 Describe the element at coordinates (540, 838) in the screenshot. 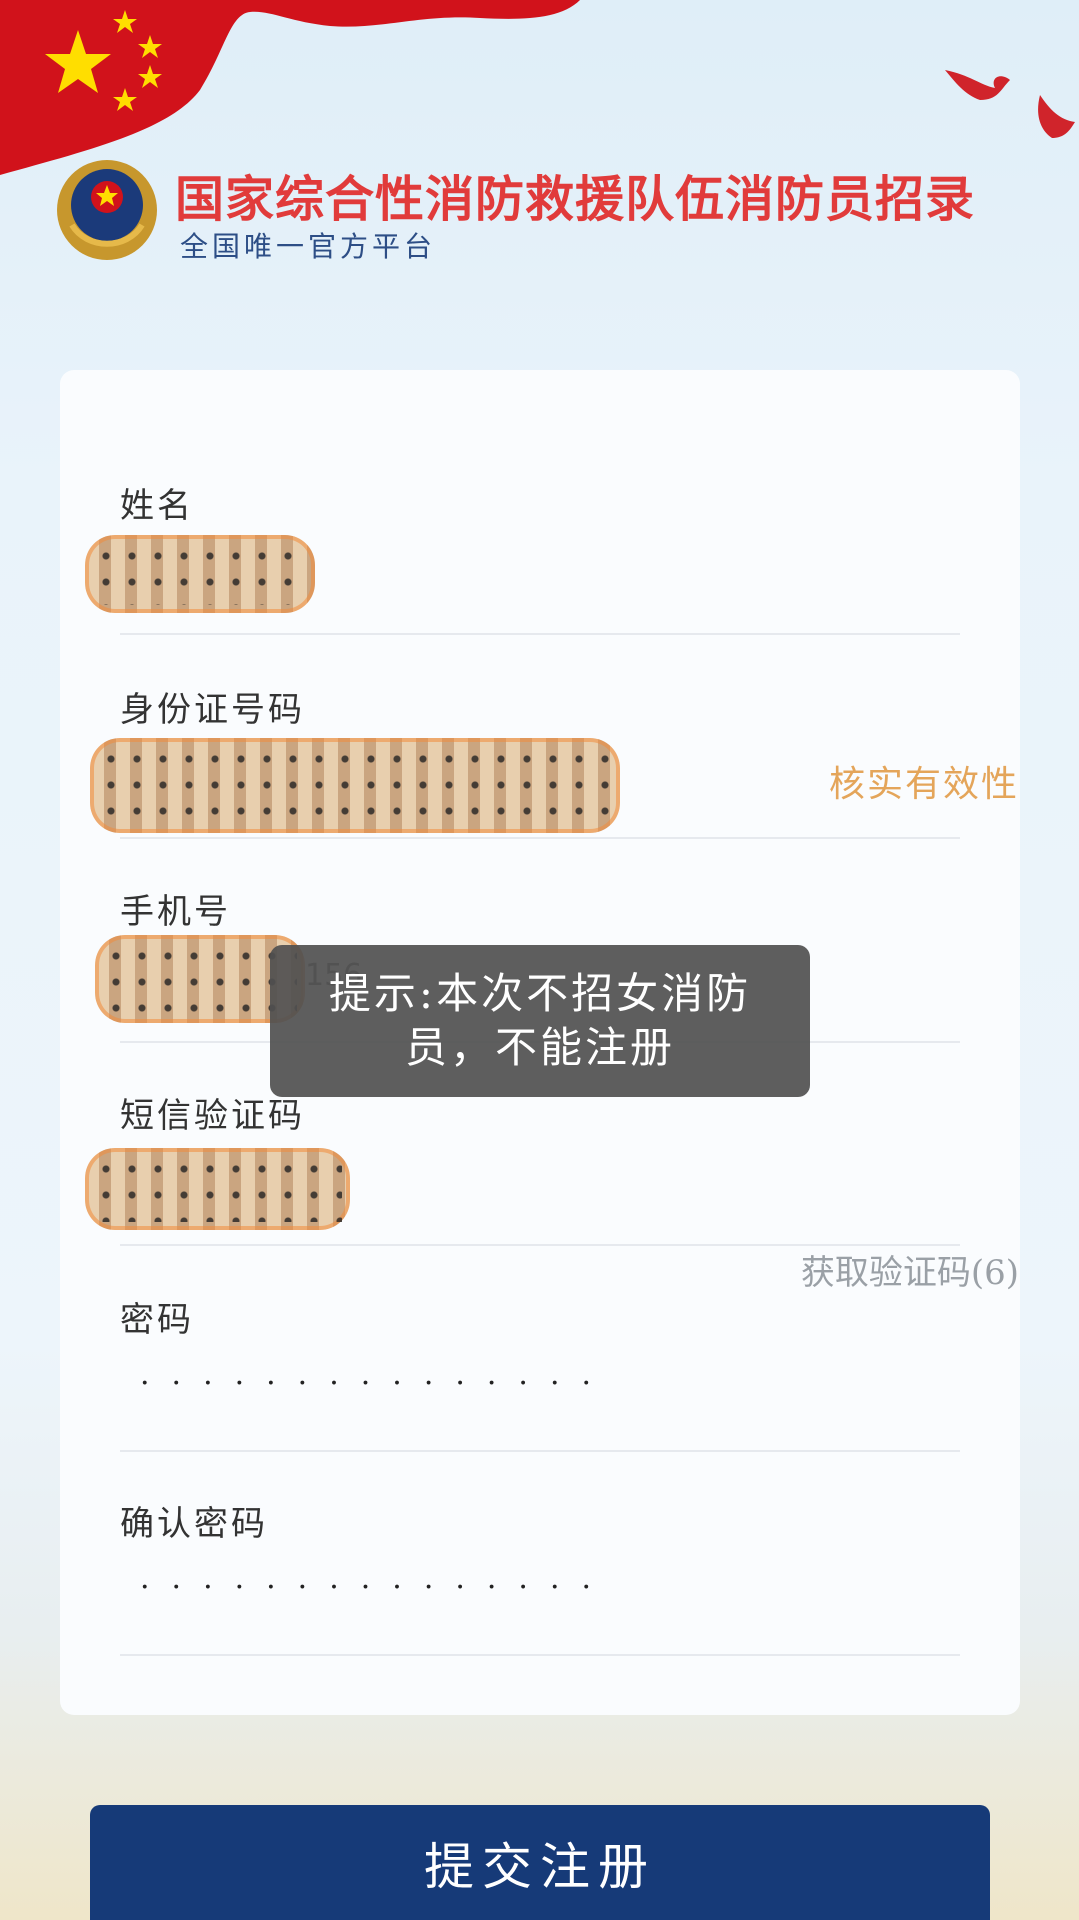

I see `id-divider` at that location.